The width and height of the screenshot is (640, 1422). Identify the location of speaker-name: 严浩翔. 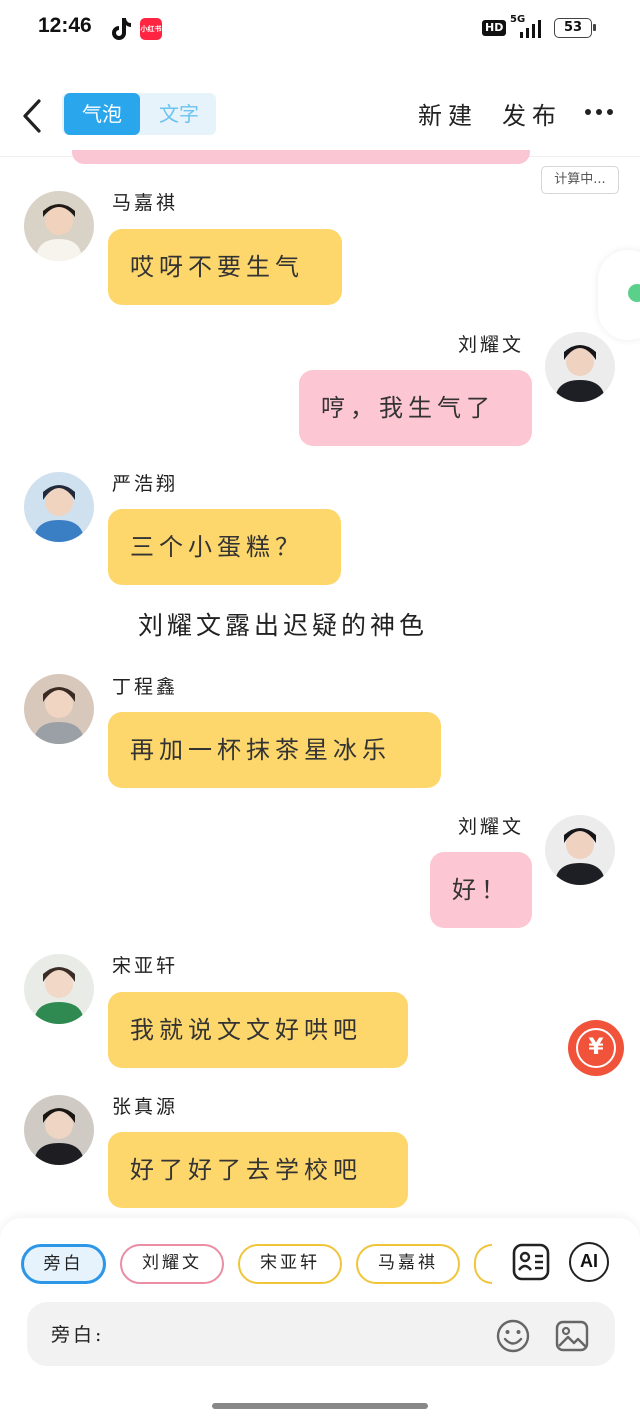
(145, 484).